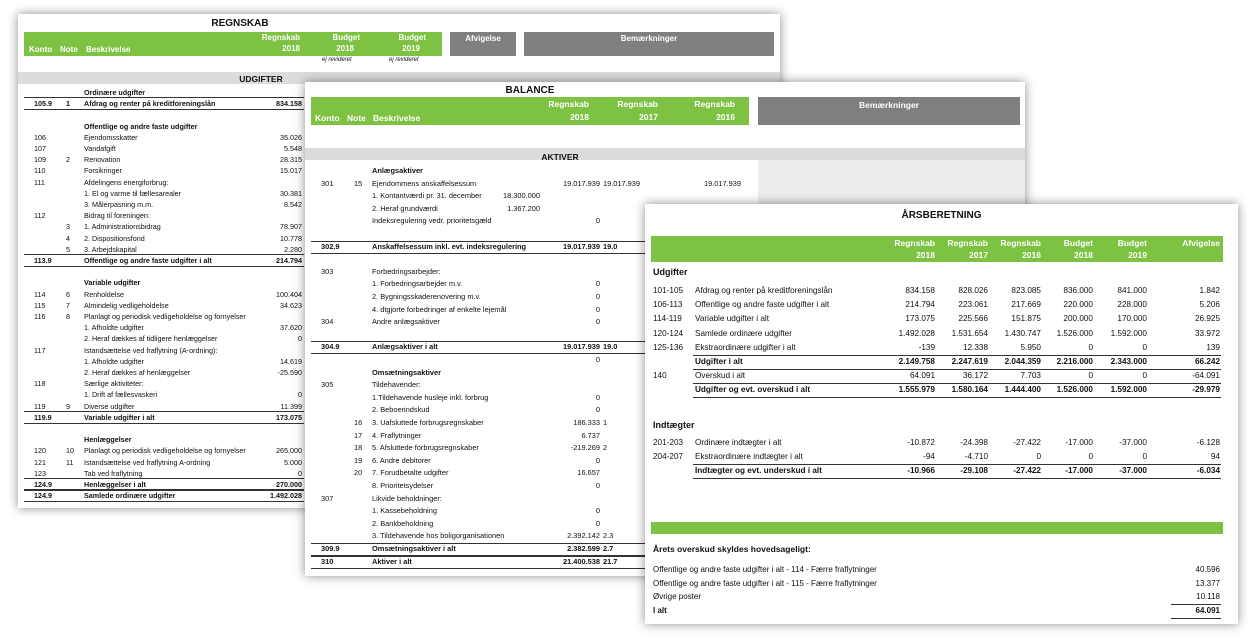 The width and height of the screenshot is (1255, 637). What do you see at coordinates (677, 596) in the screenshot?
I see `description-cell: Øvrige poster` at bounding box center [677, 596].